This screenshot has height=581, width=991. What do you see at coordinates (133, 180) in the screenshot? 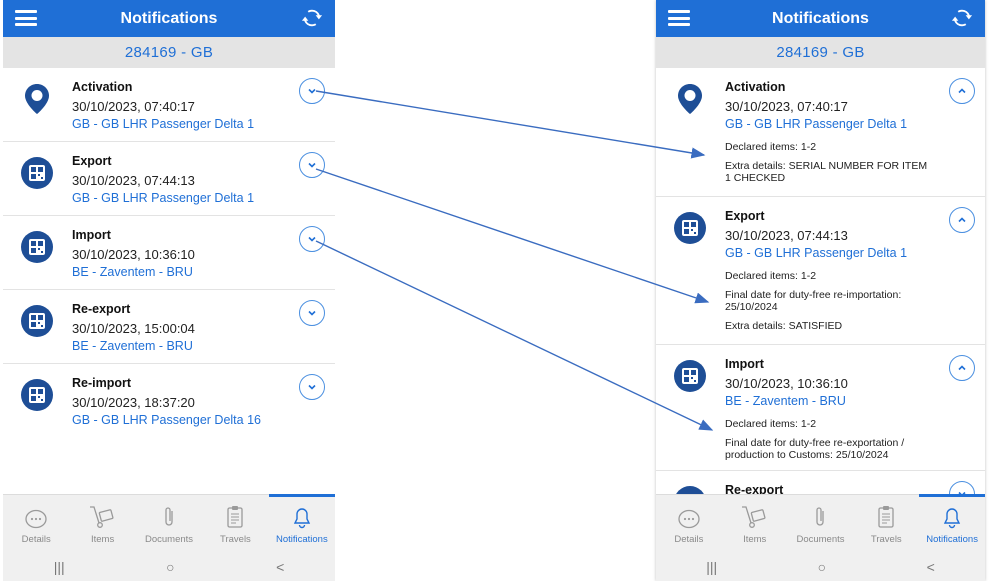
I see `notification-date: 30/10/2023, 07:44:13` at bounding box center [133, 180].